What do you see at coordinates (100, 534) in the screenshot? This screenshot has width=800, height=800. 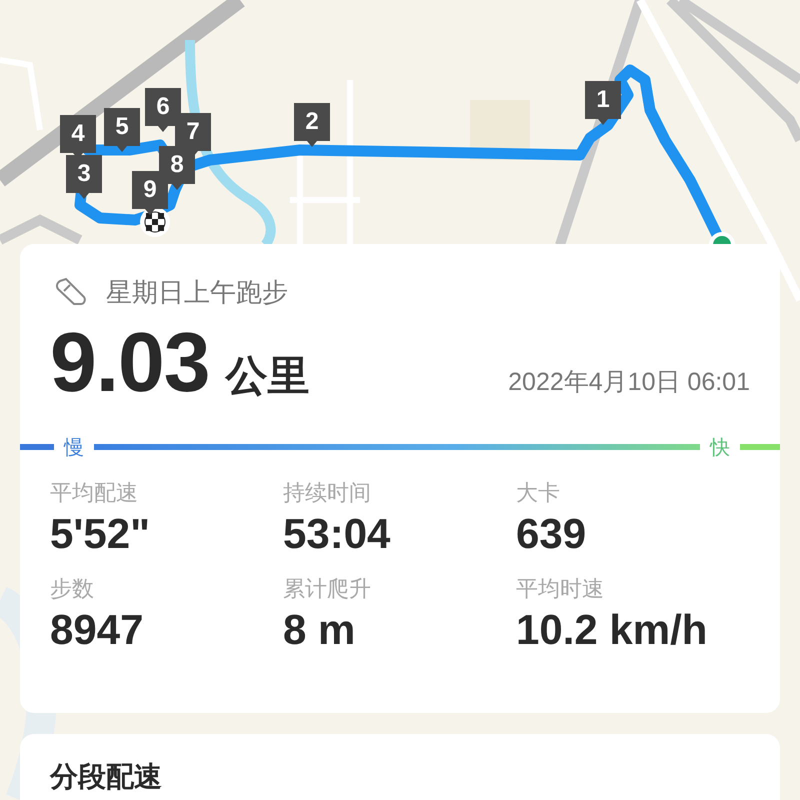 I see `stat-value: 5'52"` at bounding box center [100, 534].